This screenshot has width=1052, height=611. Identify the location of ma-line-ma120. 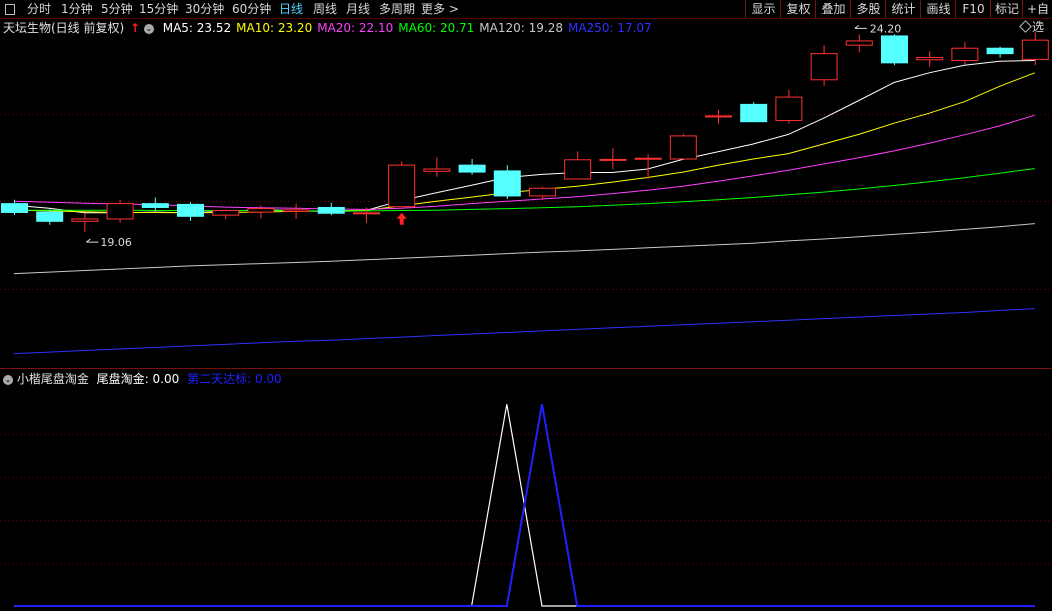
(524, 249).